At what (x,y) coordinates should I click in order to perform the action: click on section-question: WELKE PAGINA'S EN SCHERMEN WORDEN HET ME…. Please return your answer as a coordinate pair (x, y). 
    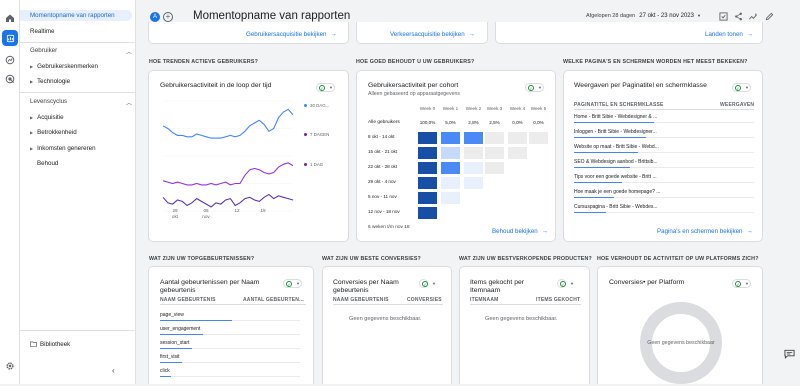
    Looking at the image, I should click on (655, 62).